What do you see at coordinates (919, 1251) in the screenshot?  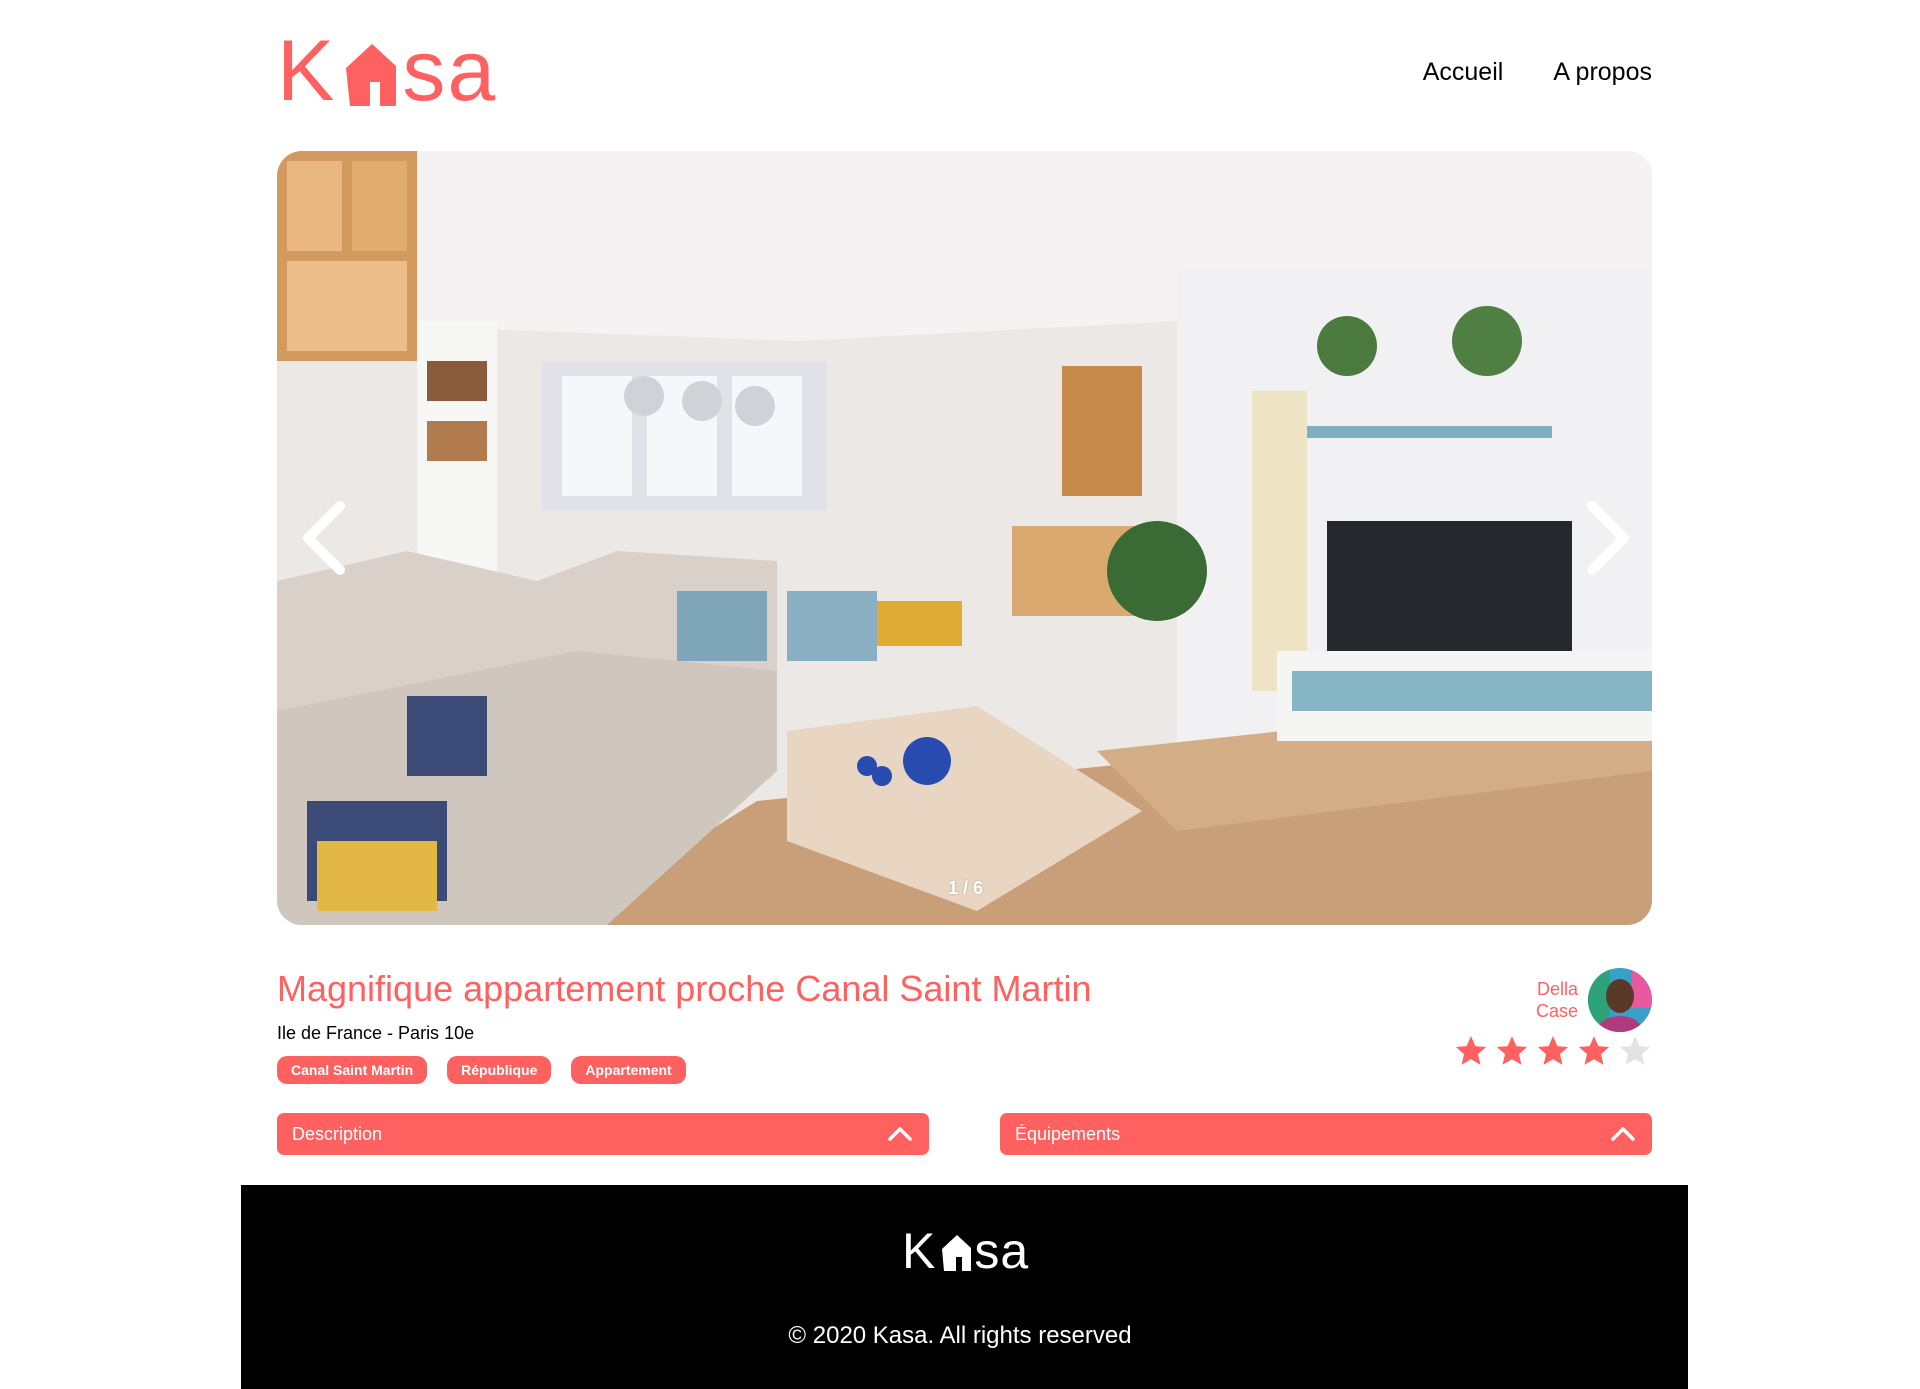 I see `footer-logo-letter-k: K` at bounding box center [919, 1251].